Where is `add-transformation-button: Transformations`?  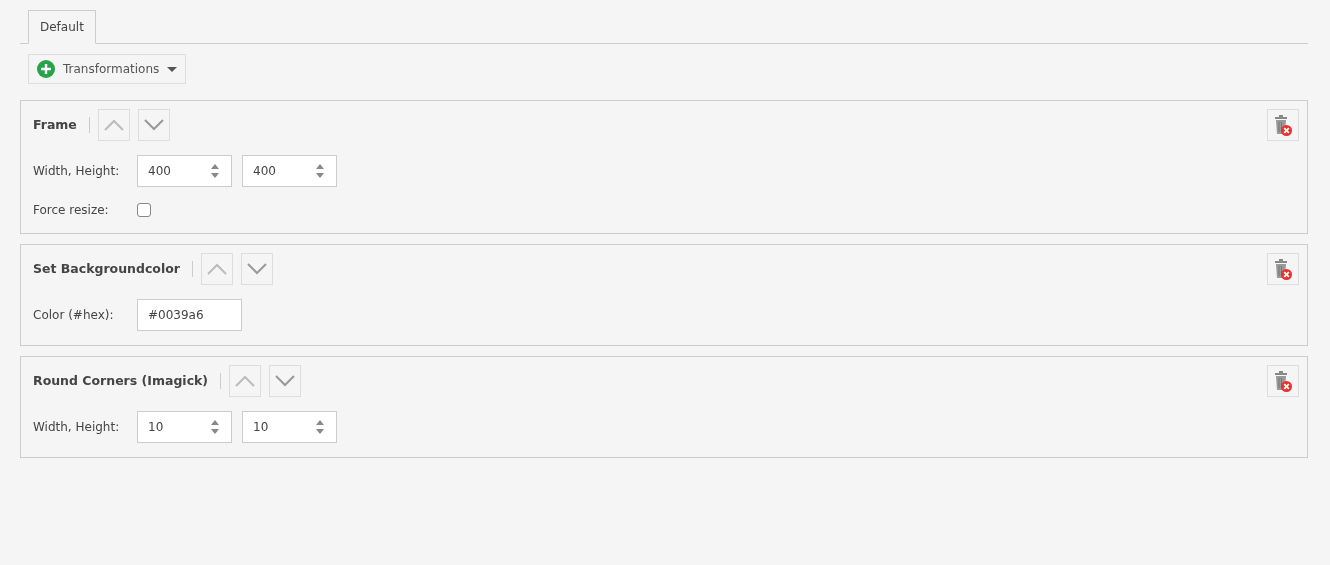 add-transformation-button: Transformations is located at coordinates (107, 69).